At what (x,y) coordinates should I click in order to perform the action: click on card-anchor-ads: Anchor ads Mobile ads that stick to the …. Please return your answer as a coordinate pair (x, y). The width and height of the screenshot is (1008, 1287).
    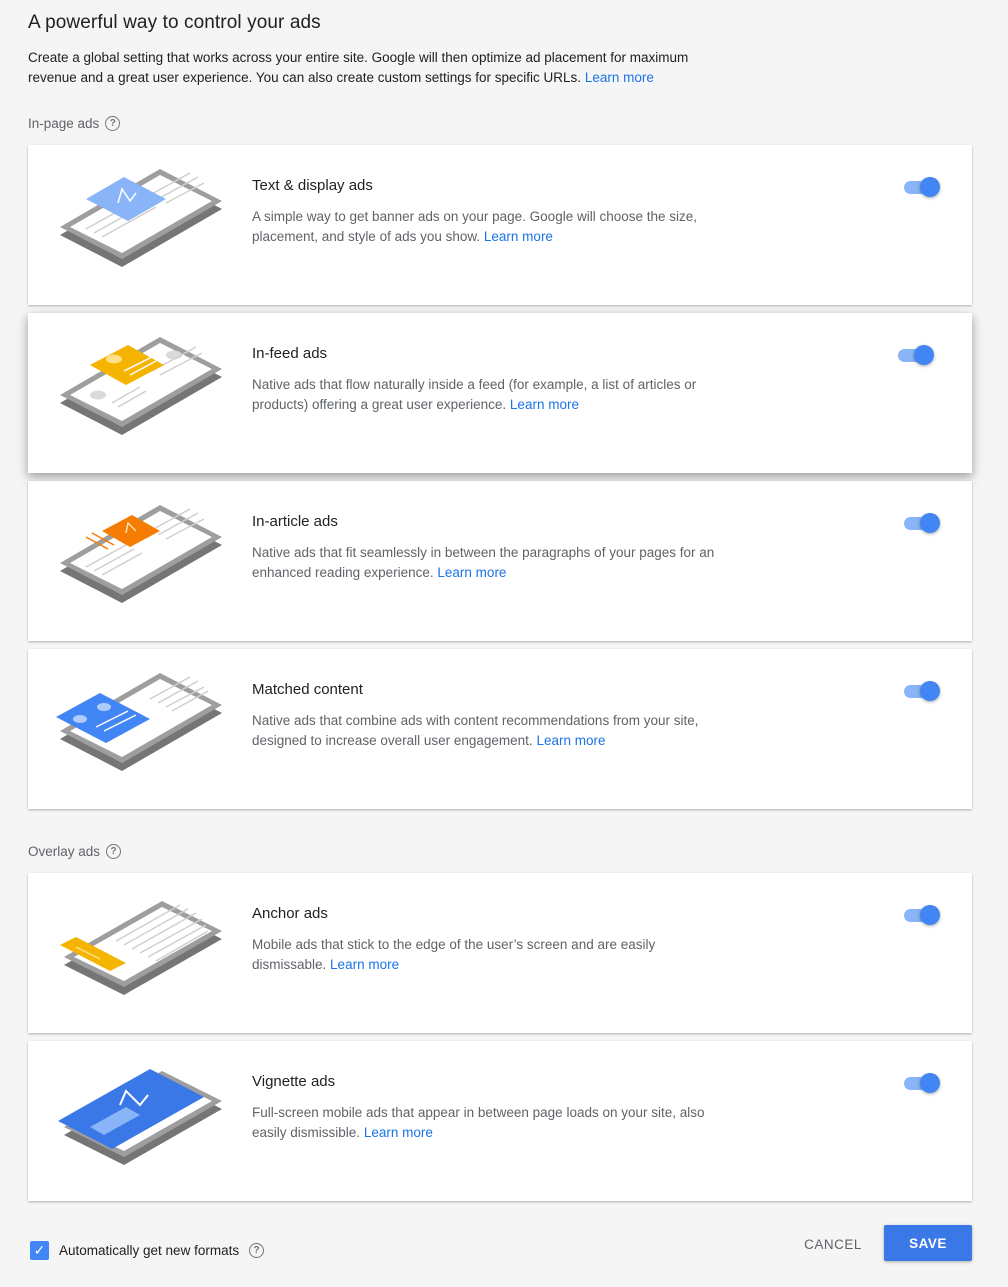
    Looking at the image, I should click on (500, 953).